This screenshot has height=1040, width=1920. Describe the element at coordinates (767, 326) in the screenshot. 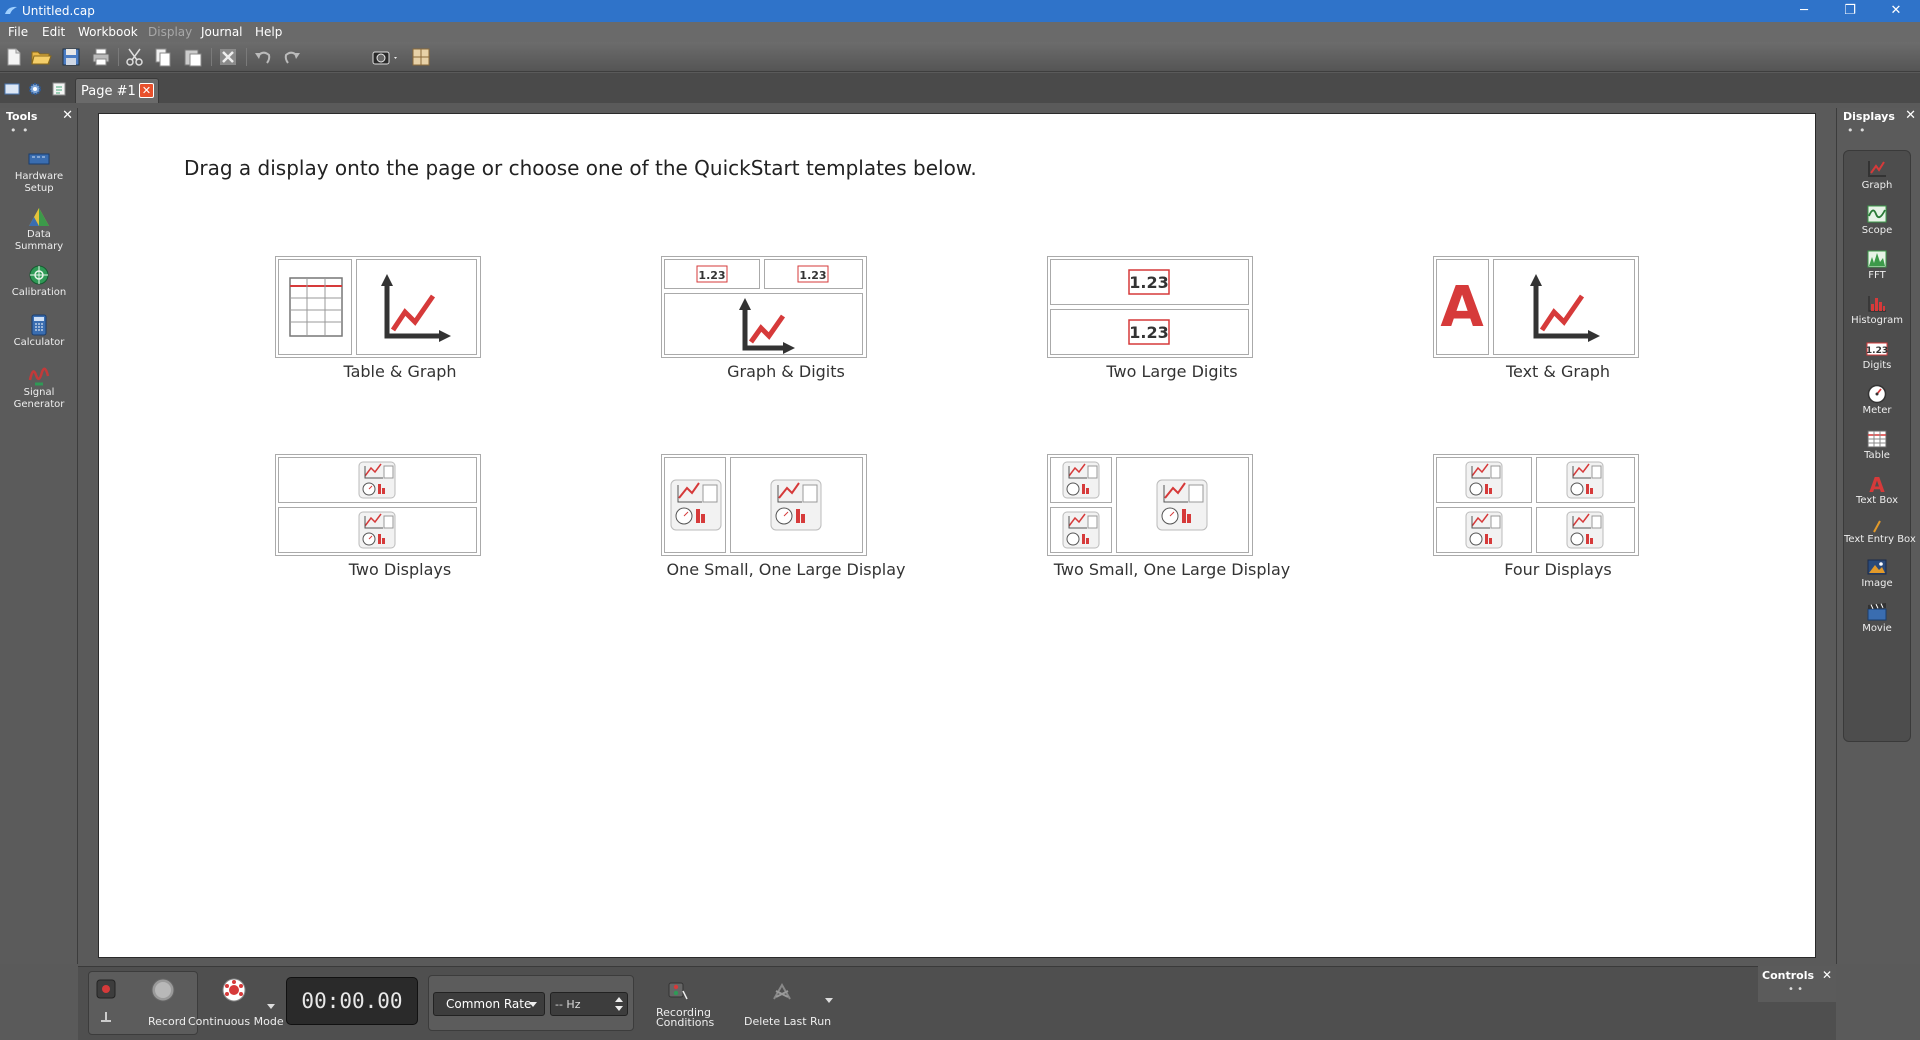

I see `graph-icon` at that location.